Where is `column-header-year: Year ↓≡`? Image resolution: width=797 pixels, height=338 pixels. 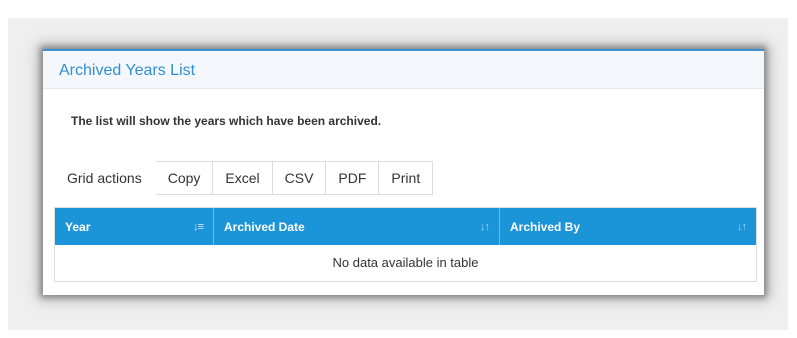 column-header-year: Year ↓≡ is located at coordinates (134, 226).